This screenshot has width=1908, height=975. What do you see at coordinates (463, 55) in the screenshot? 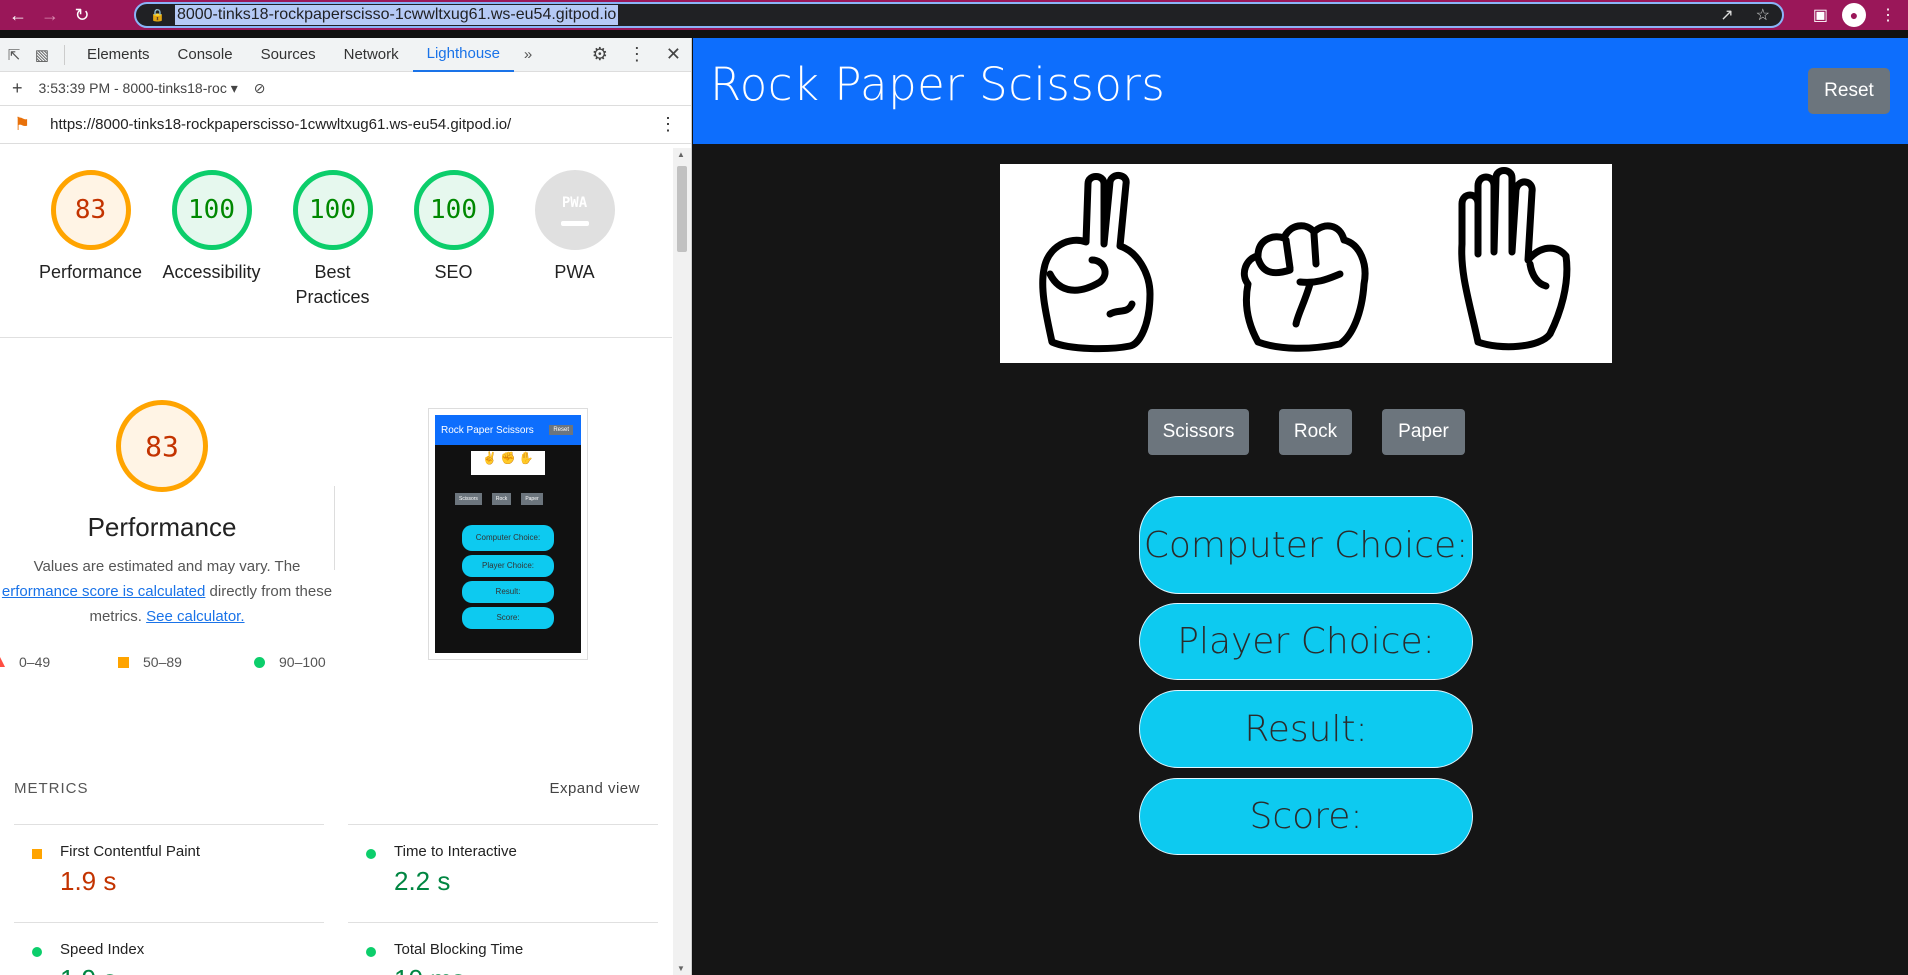
I see `tab-lighthouse: Lighthouse` at bounding box center [463, 55].